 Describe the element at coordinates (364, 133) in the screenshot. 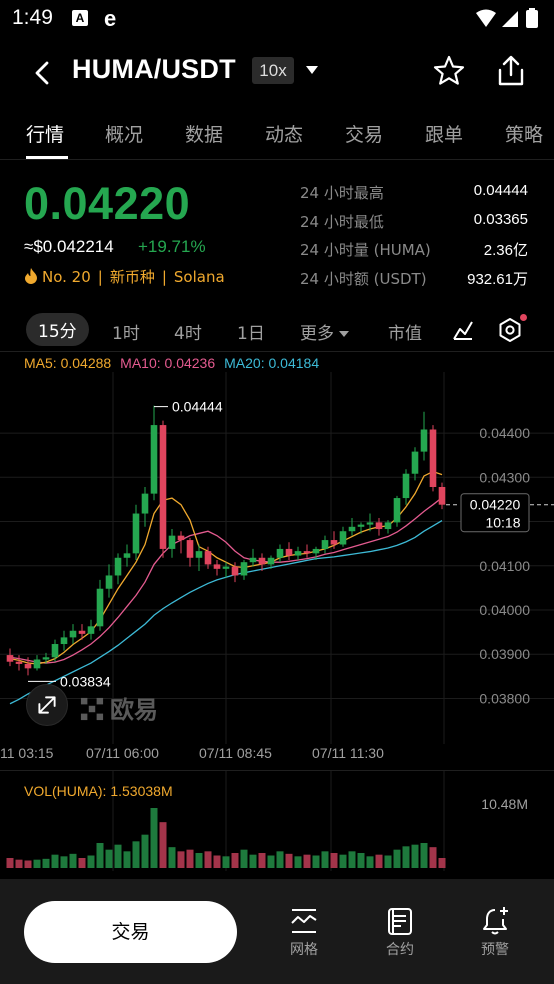

I see `tab-trades: 交易` at that location.